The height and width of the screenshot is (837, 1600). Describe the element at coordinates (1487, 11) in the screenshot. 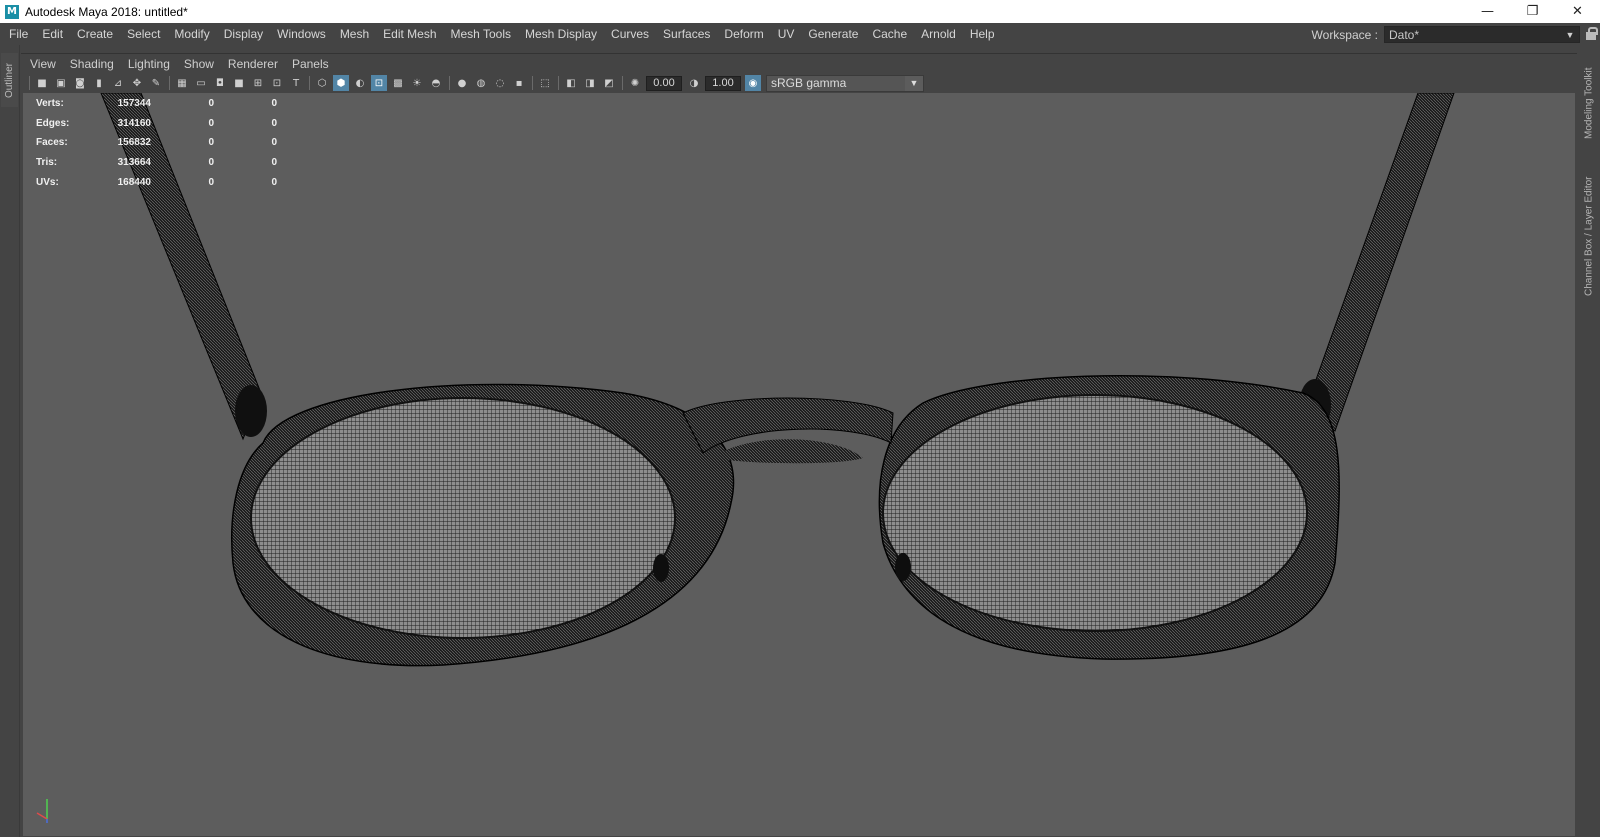

I see `minimize-button: —` at that location.